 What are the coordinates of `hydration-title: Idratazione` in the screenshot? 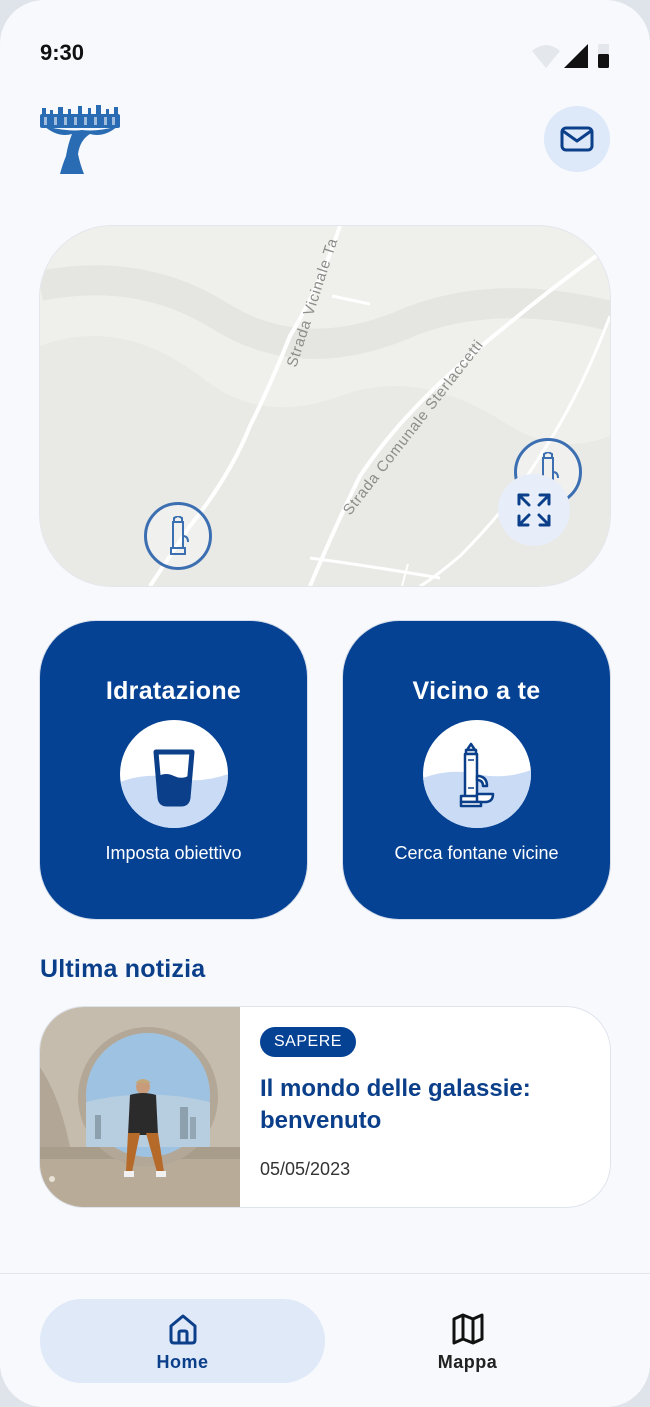 It's located at (173, 691).